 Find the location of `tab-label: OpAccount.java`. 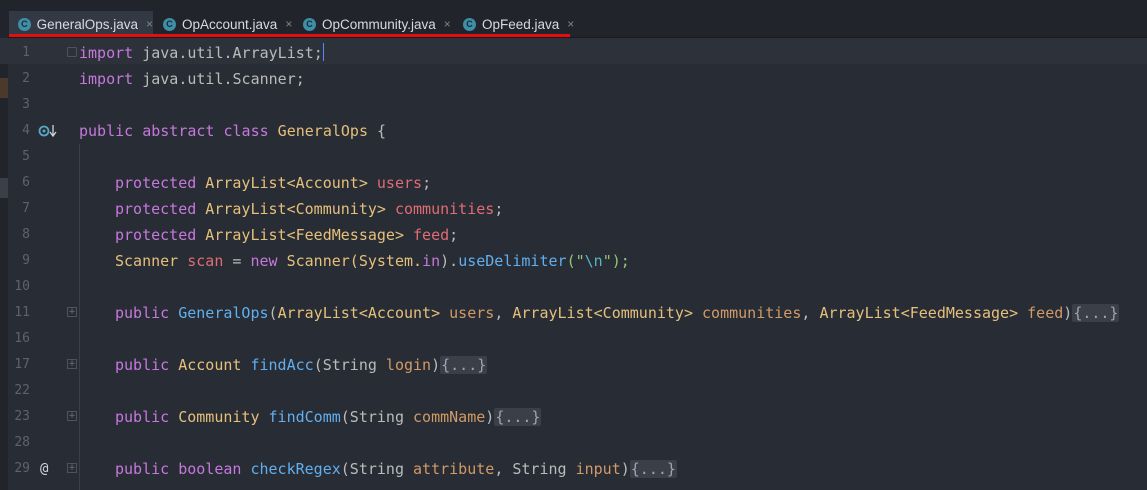

tab-label: OpAccount.java is located at coordinates (230, 24).